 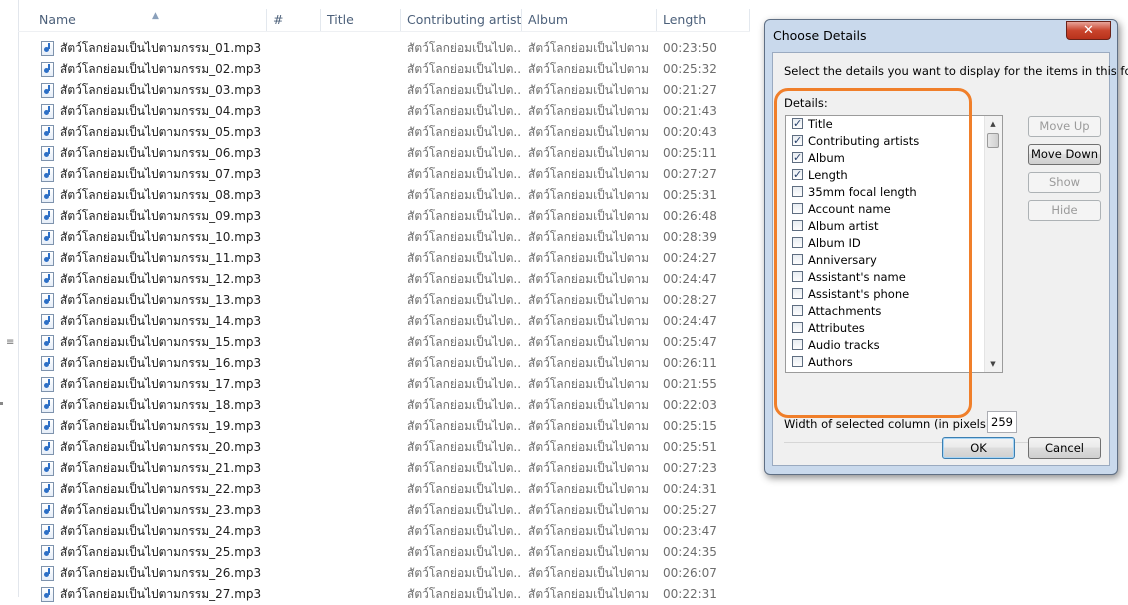 I want to click on details-item: Album artist, so click(x=894, y=226).